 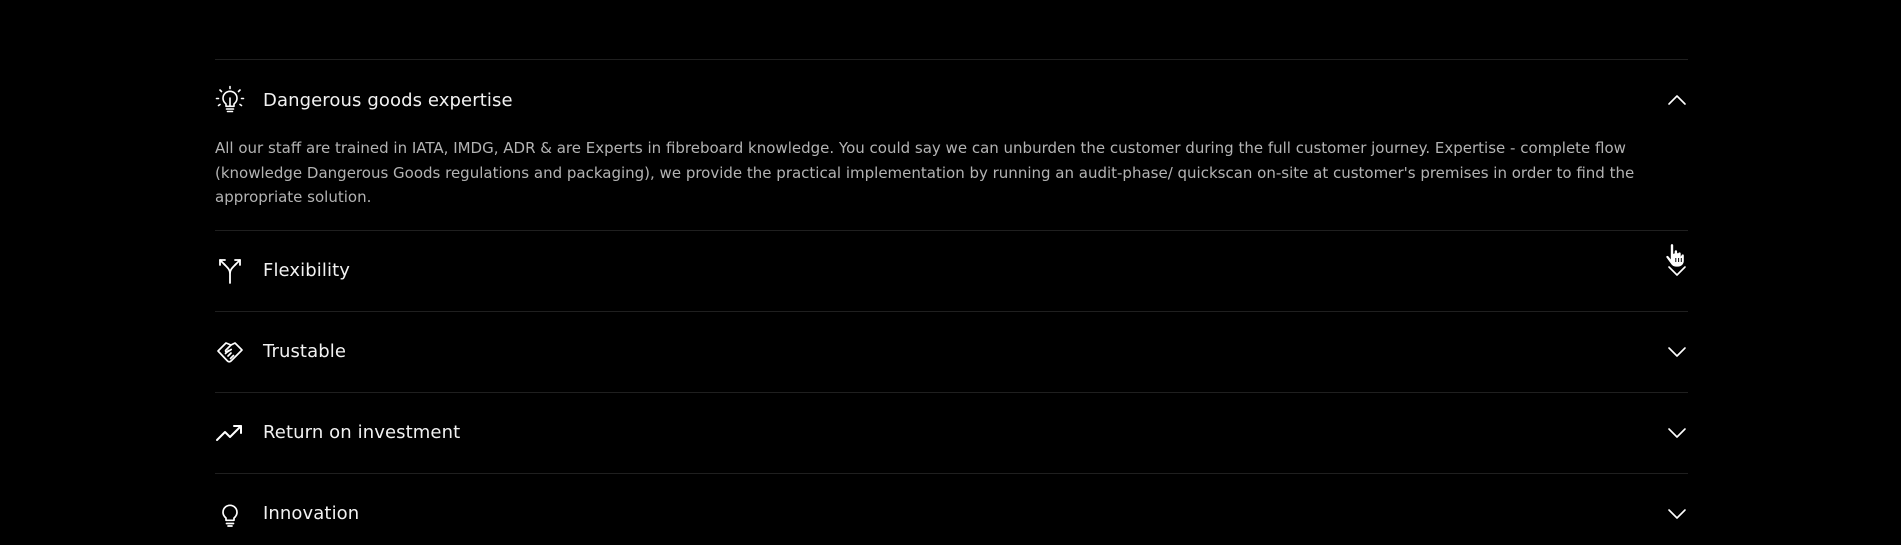 I want to click on accordion-header-dangerous-goods: Dangerous goods expertise, so click(x=951, y=100).